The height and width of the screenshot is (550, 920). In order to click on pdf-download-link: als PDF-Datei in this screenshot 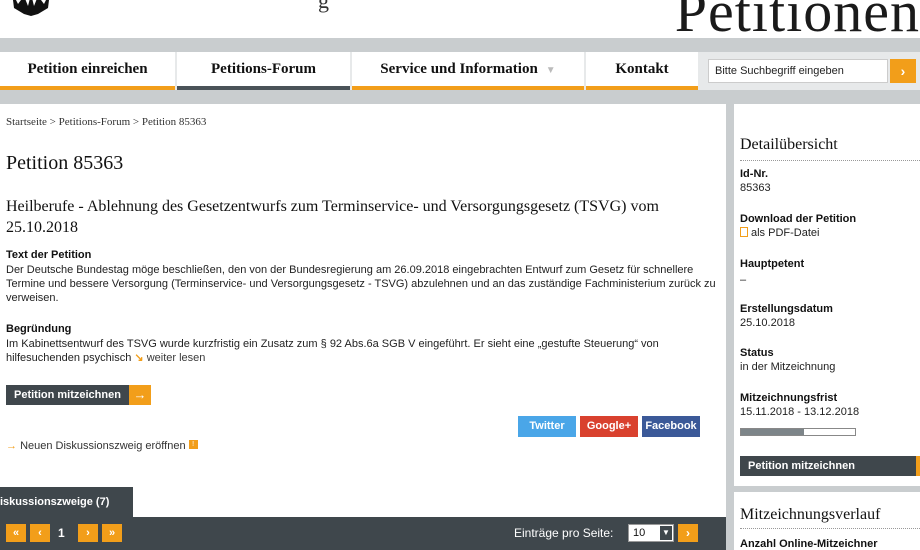, I will do `click(779, 233)`.